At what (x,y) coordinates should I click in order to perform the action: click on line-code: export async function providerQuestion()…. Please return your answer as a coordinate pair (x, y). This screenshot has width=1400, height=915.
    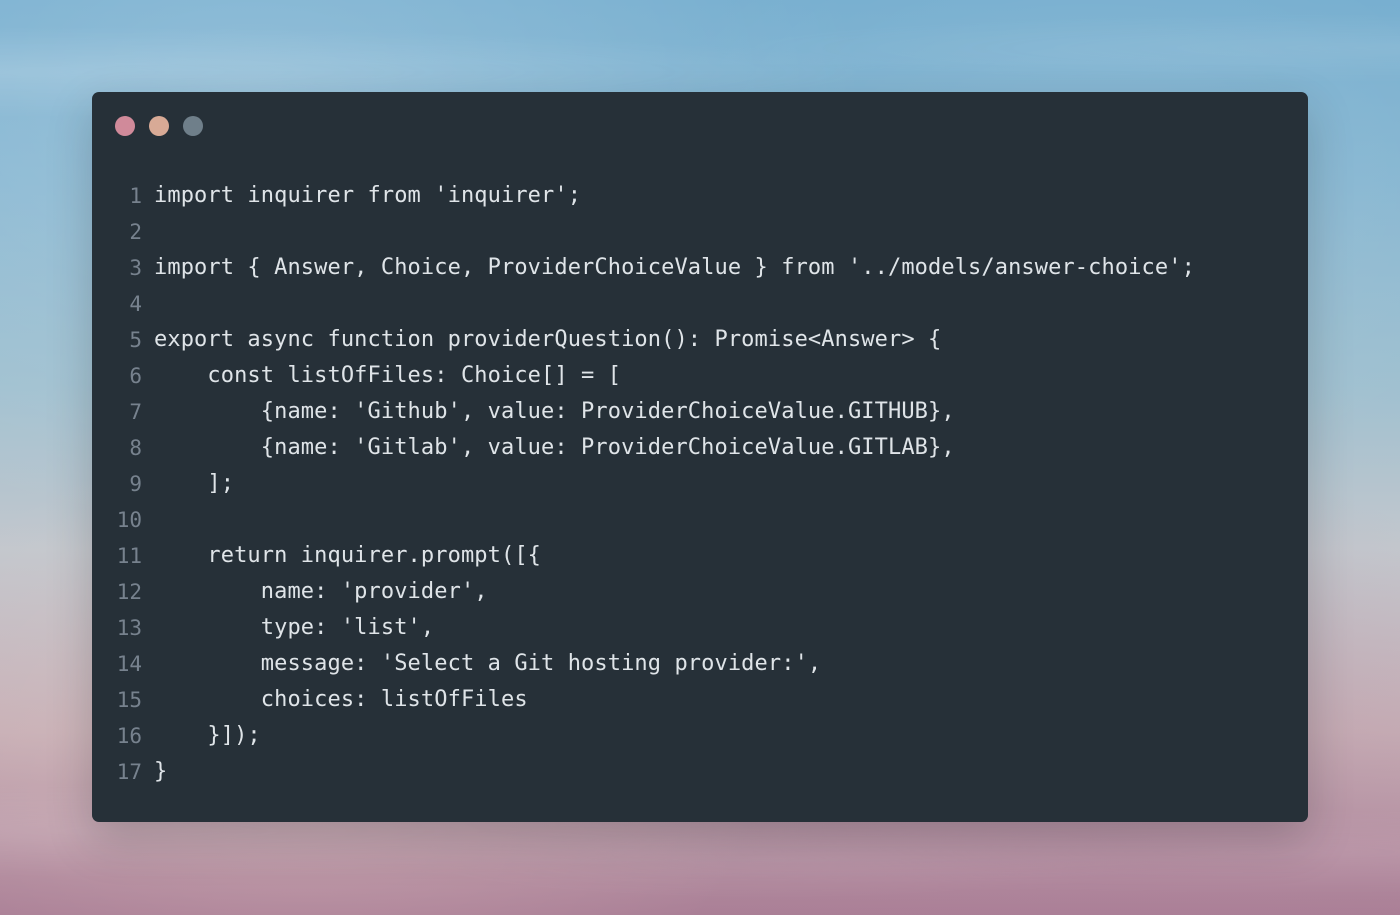
    Looking at the image, I should click on (548, 339).